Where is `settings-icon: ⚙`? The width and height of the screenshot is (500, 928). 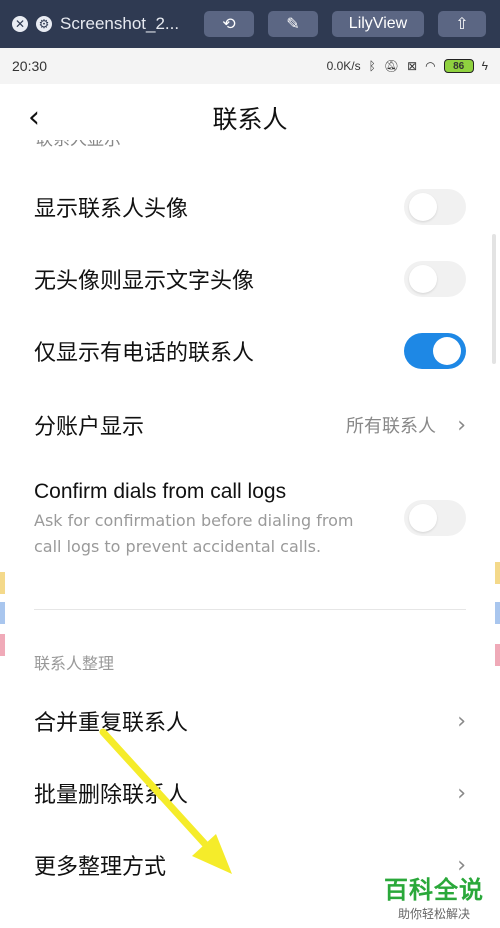
settings-icon: ⚙ is located at coordinates (44, 24).